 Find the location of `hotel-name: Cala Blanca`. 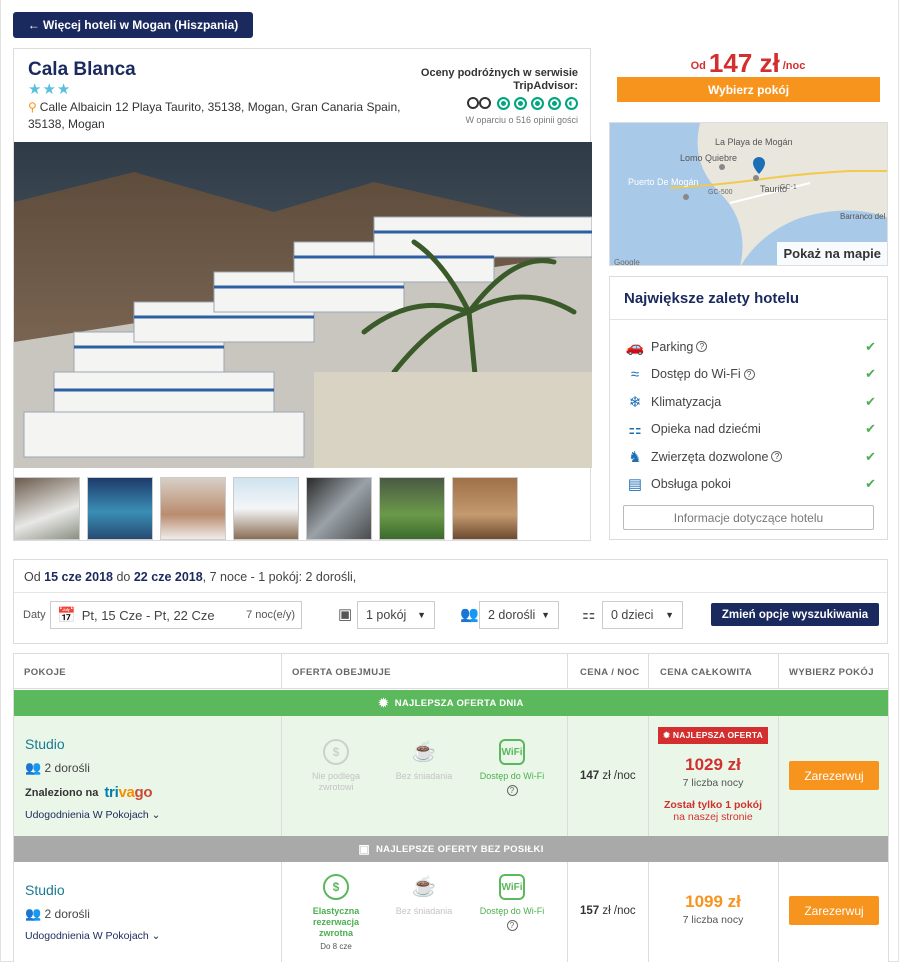

hotel-name: Cala Blanca is located at coordinates (82, 69).